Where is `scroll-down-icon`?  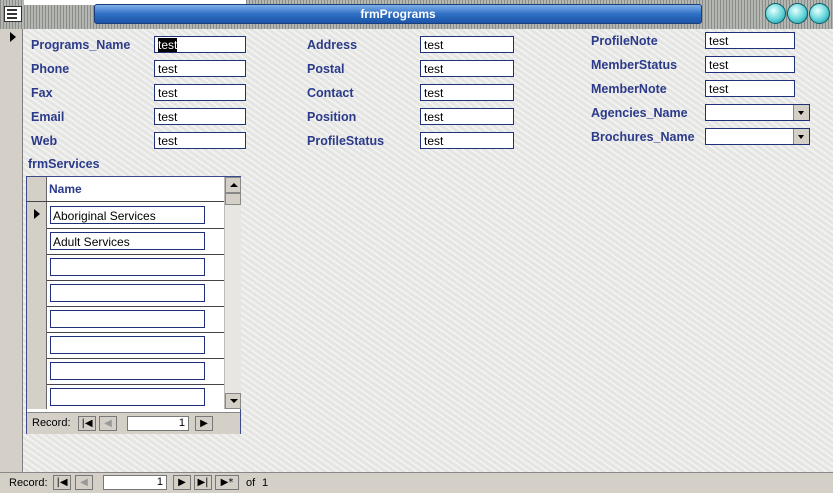 scroll-down-icon is located at coordinates (233, 401).